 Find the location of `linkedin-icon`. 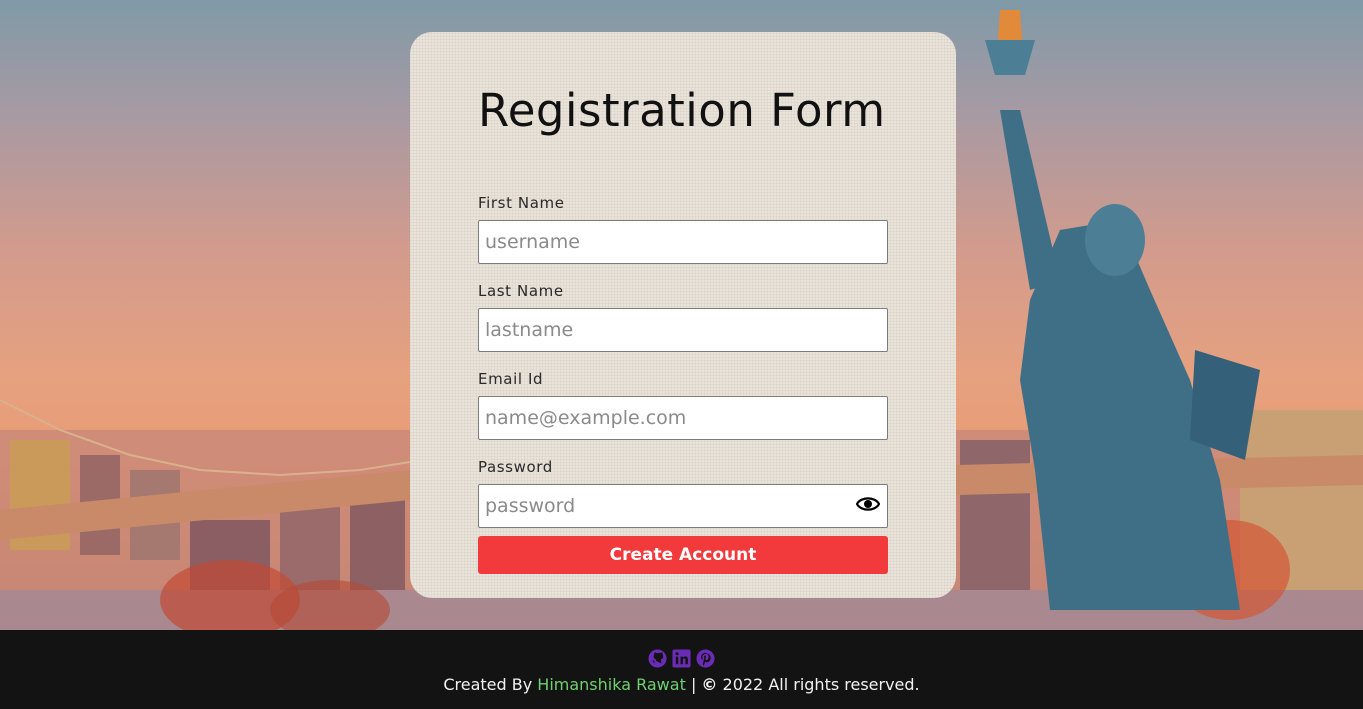

linkedin-icon is located at coordinates (681, 658).